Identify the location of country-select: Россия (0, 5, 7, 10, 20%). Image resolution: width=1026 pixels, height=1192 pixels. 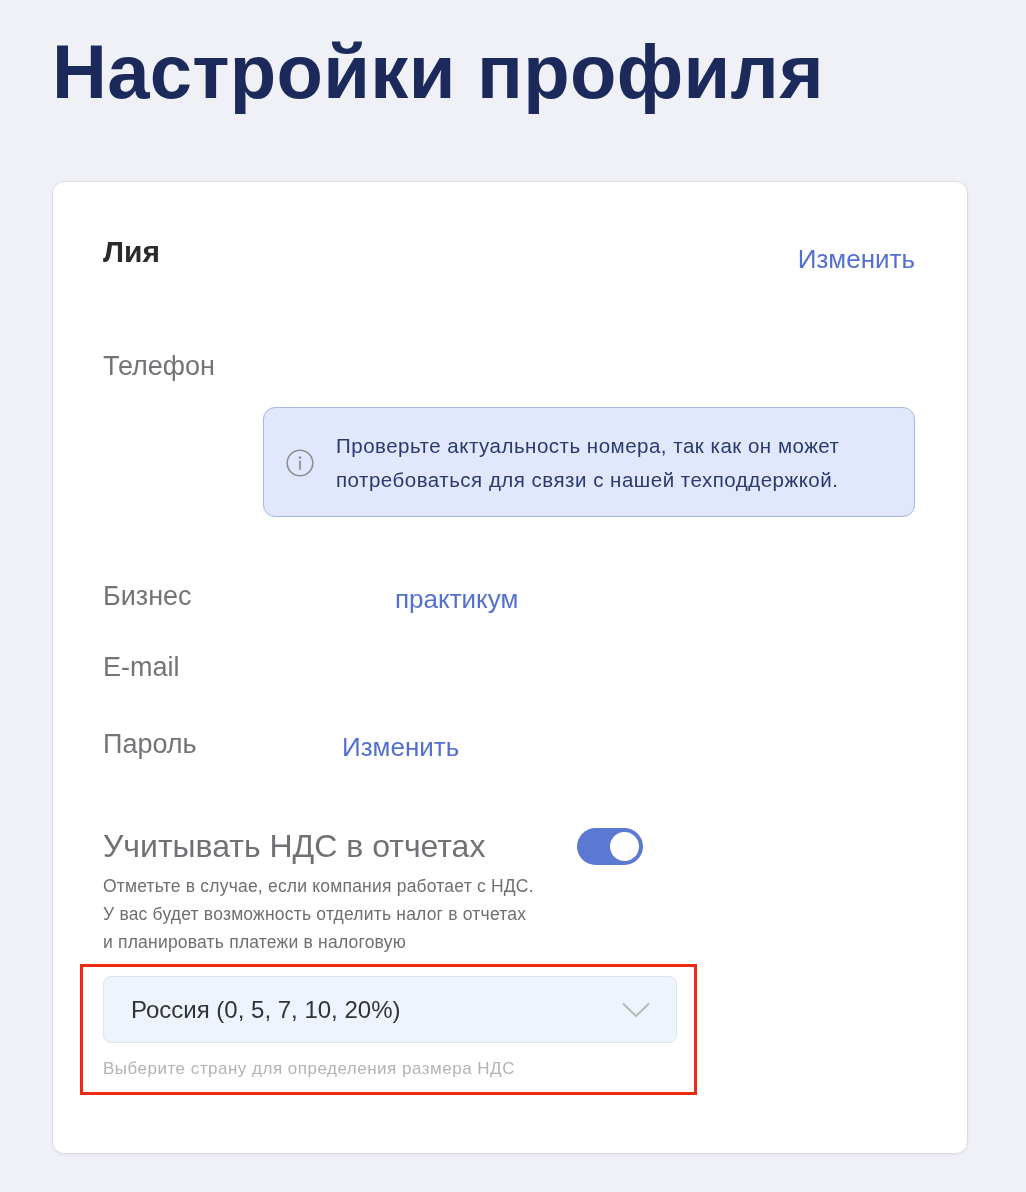
(390, 1009).